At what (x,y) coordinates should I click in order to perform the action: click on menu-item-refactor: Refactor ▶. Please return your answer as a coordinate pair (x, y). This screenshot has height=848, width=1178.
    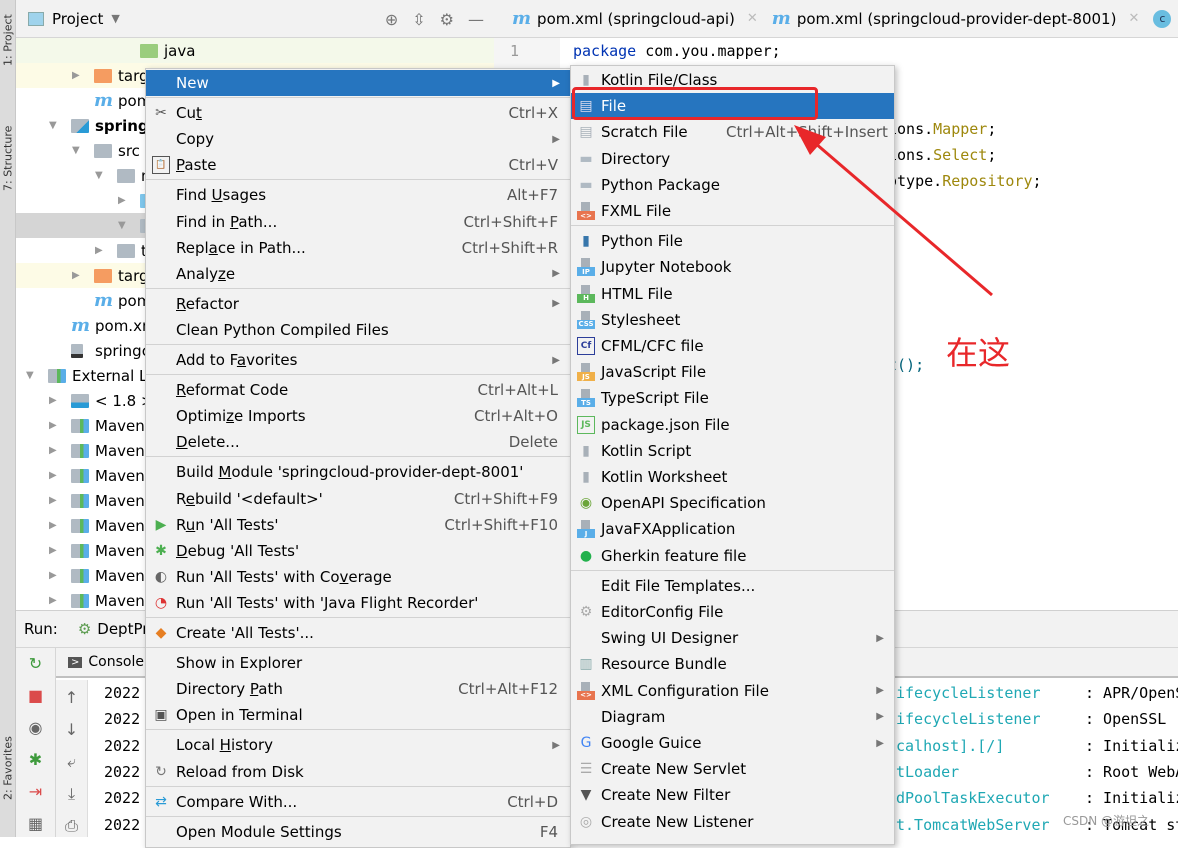
    Looking at the image, I should click on (358, 304).